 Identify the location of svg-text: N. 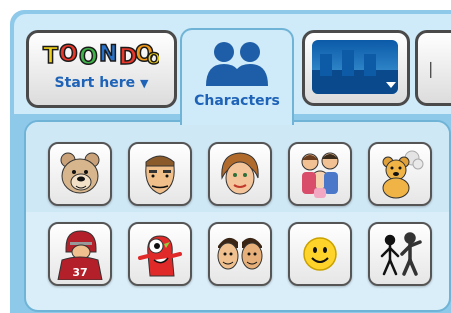
(108, 54).